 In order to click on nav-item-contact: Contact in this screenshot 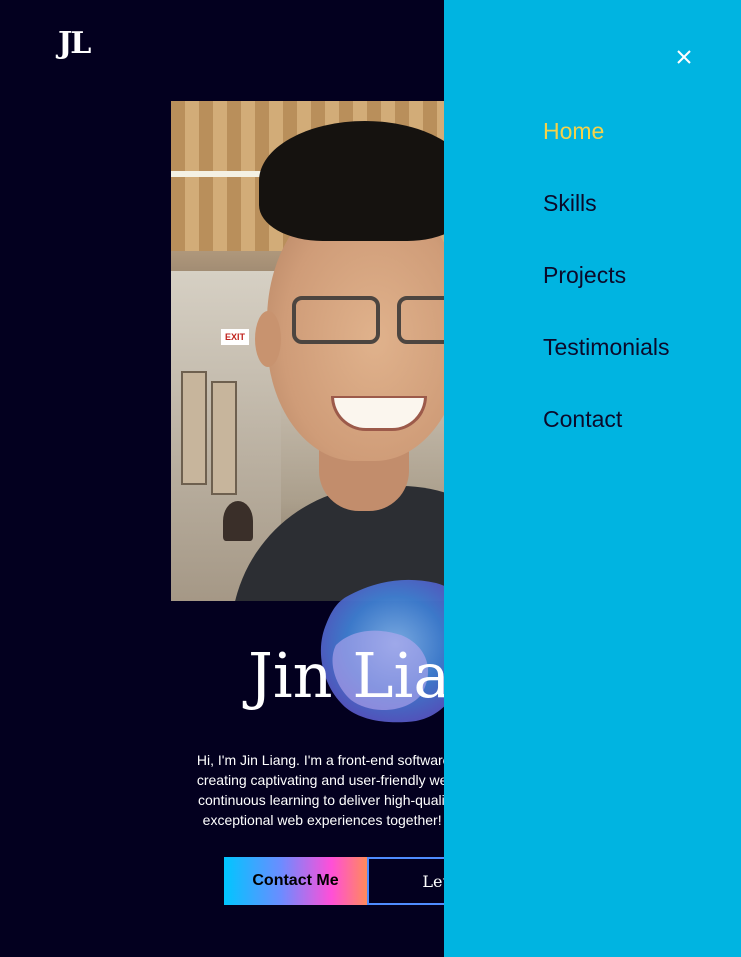, I will do `click(606, 442)`.